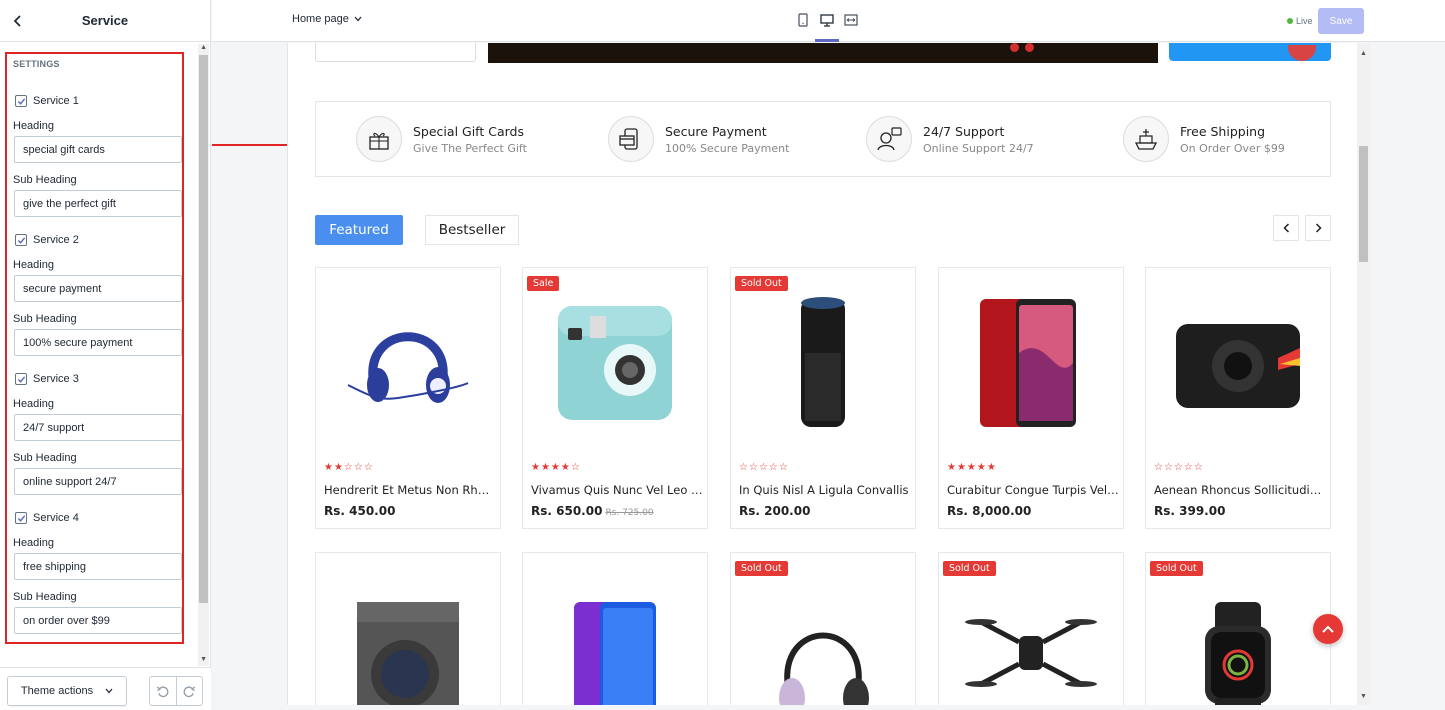 The width and height of the screenshot is (1445, 710). Describe the element at coordinates (98, 481) in the screenshot. I see `service-3-subheading-input: online support 24/7` at that location.